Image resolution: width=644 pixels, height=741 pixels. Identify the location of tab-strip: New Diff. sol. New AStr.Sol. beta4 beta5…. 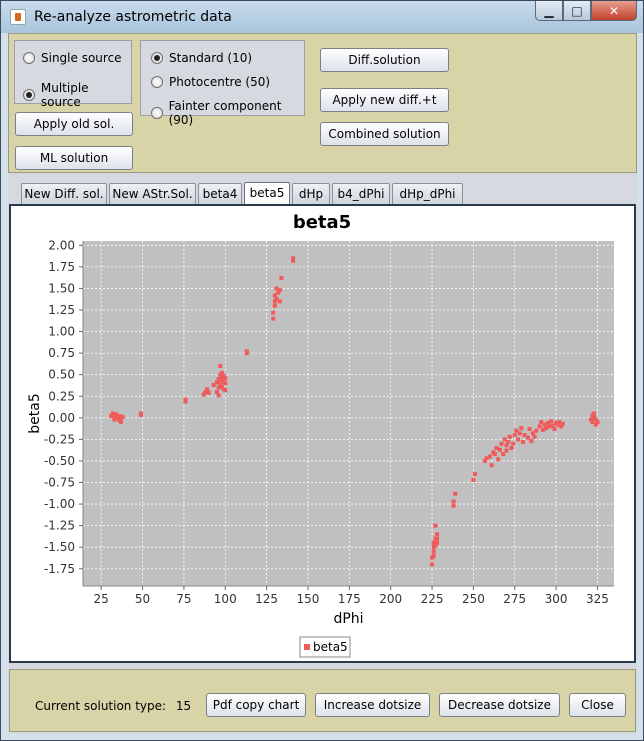
(322, 193).